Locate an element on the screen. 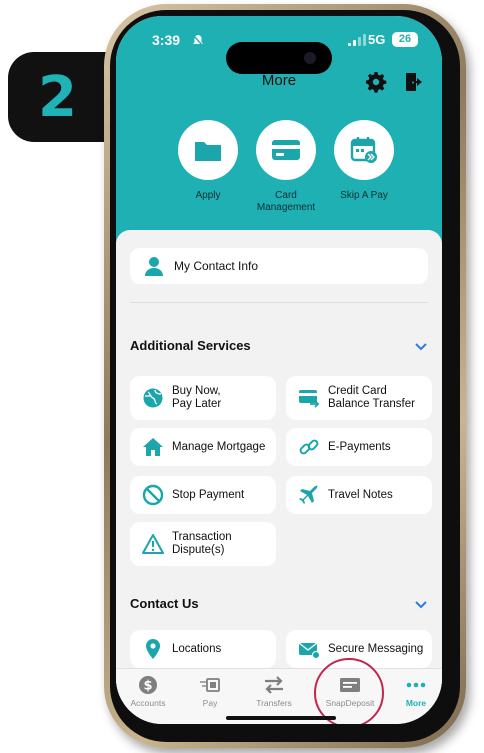  tab-transfers: Transfers is located at coordinates (274, 691).